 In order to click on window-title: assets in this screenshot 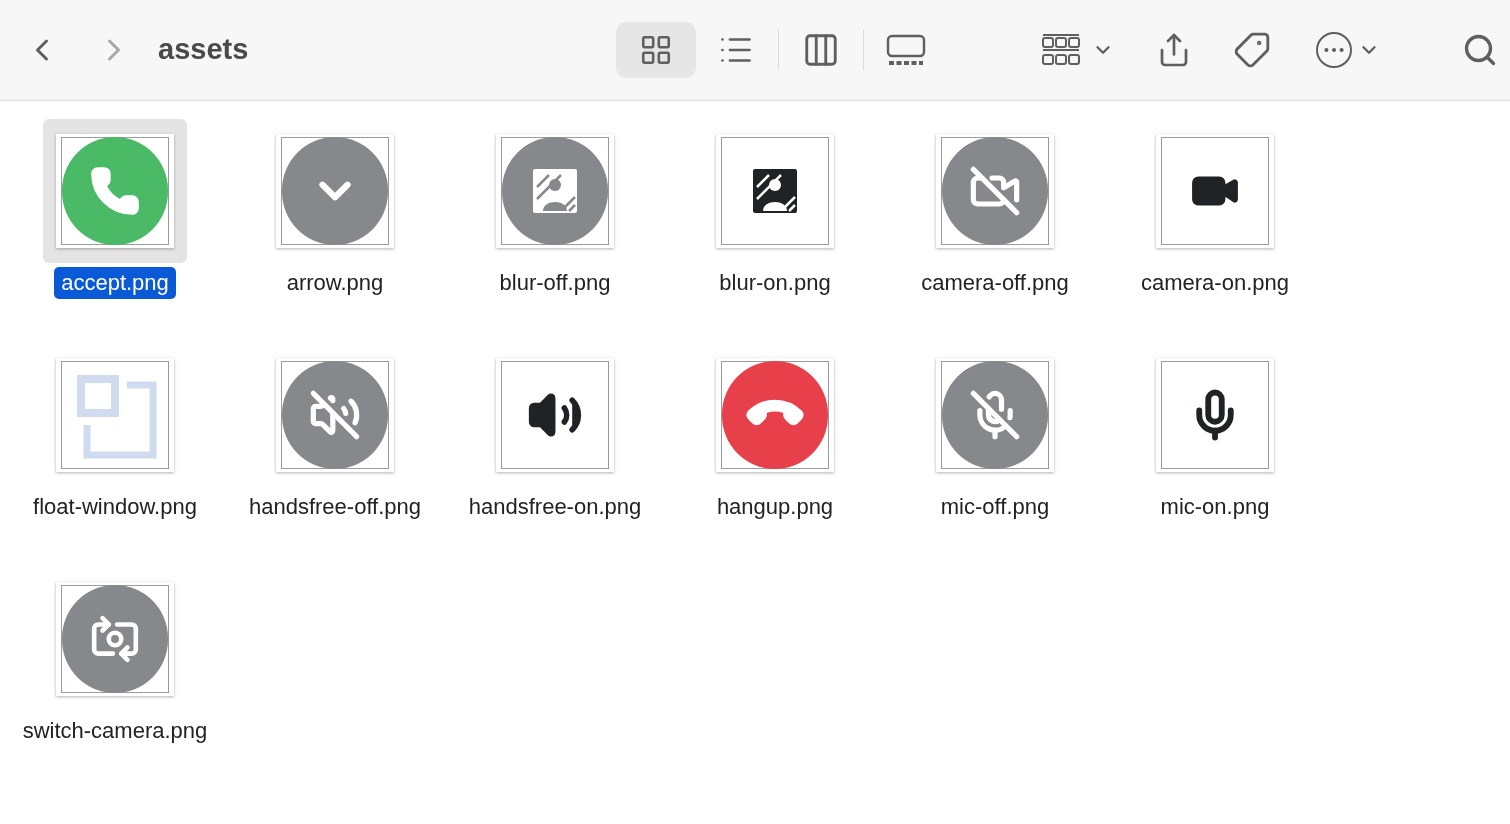, I will do `click(203, 50)`.